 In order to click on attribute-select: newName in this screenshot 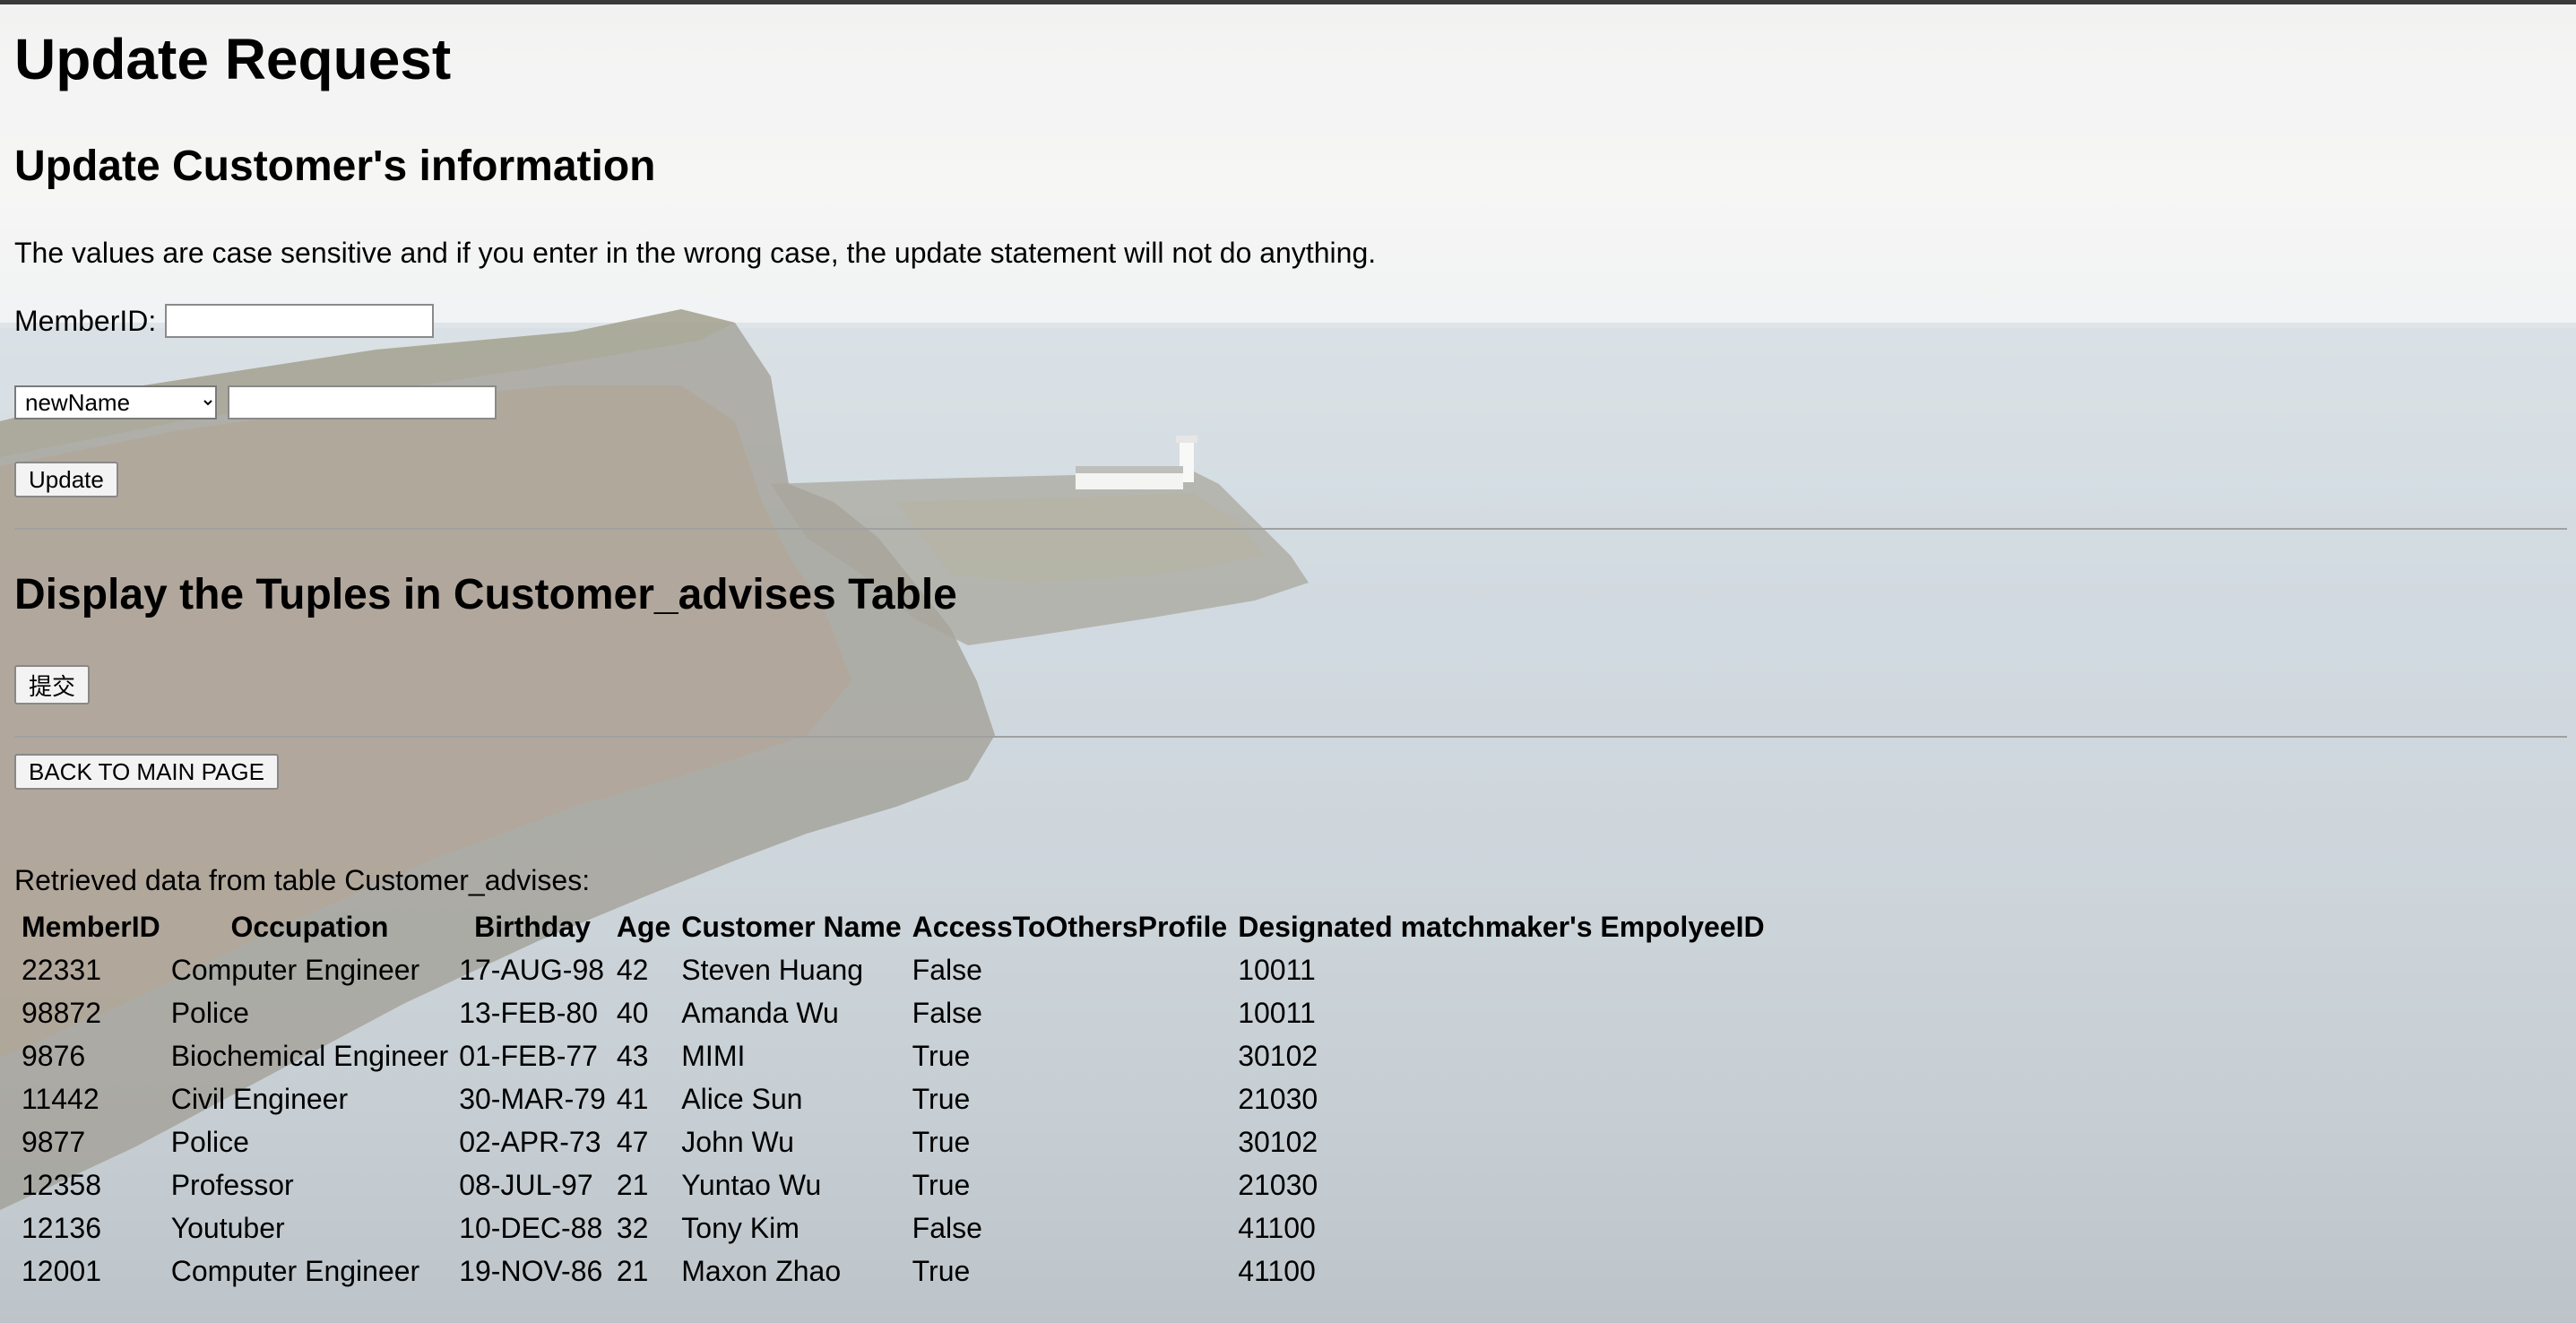, I will do `click(115, 402)`.